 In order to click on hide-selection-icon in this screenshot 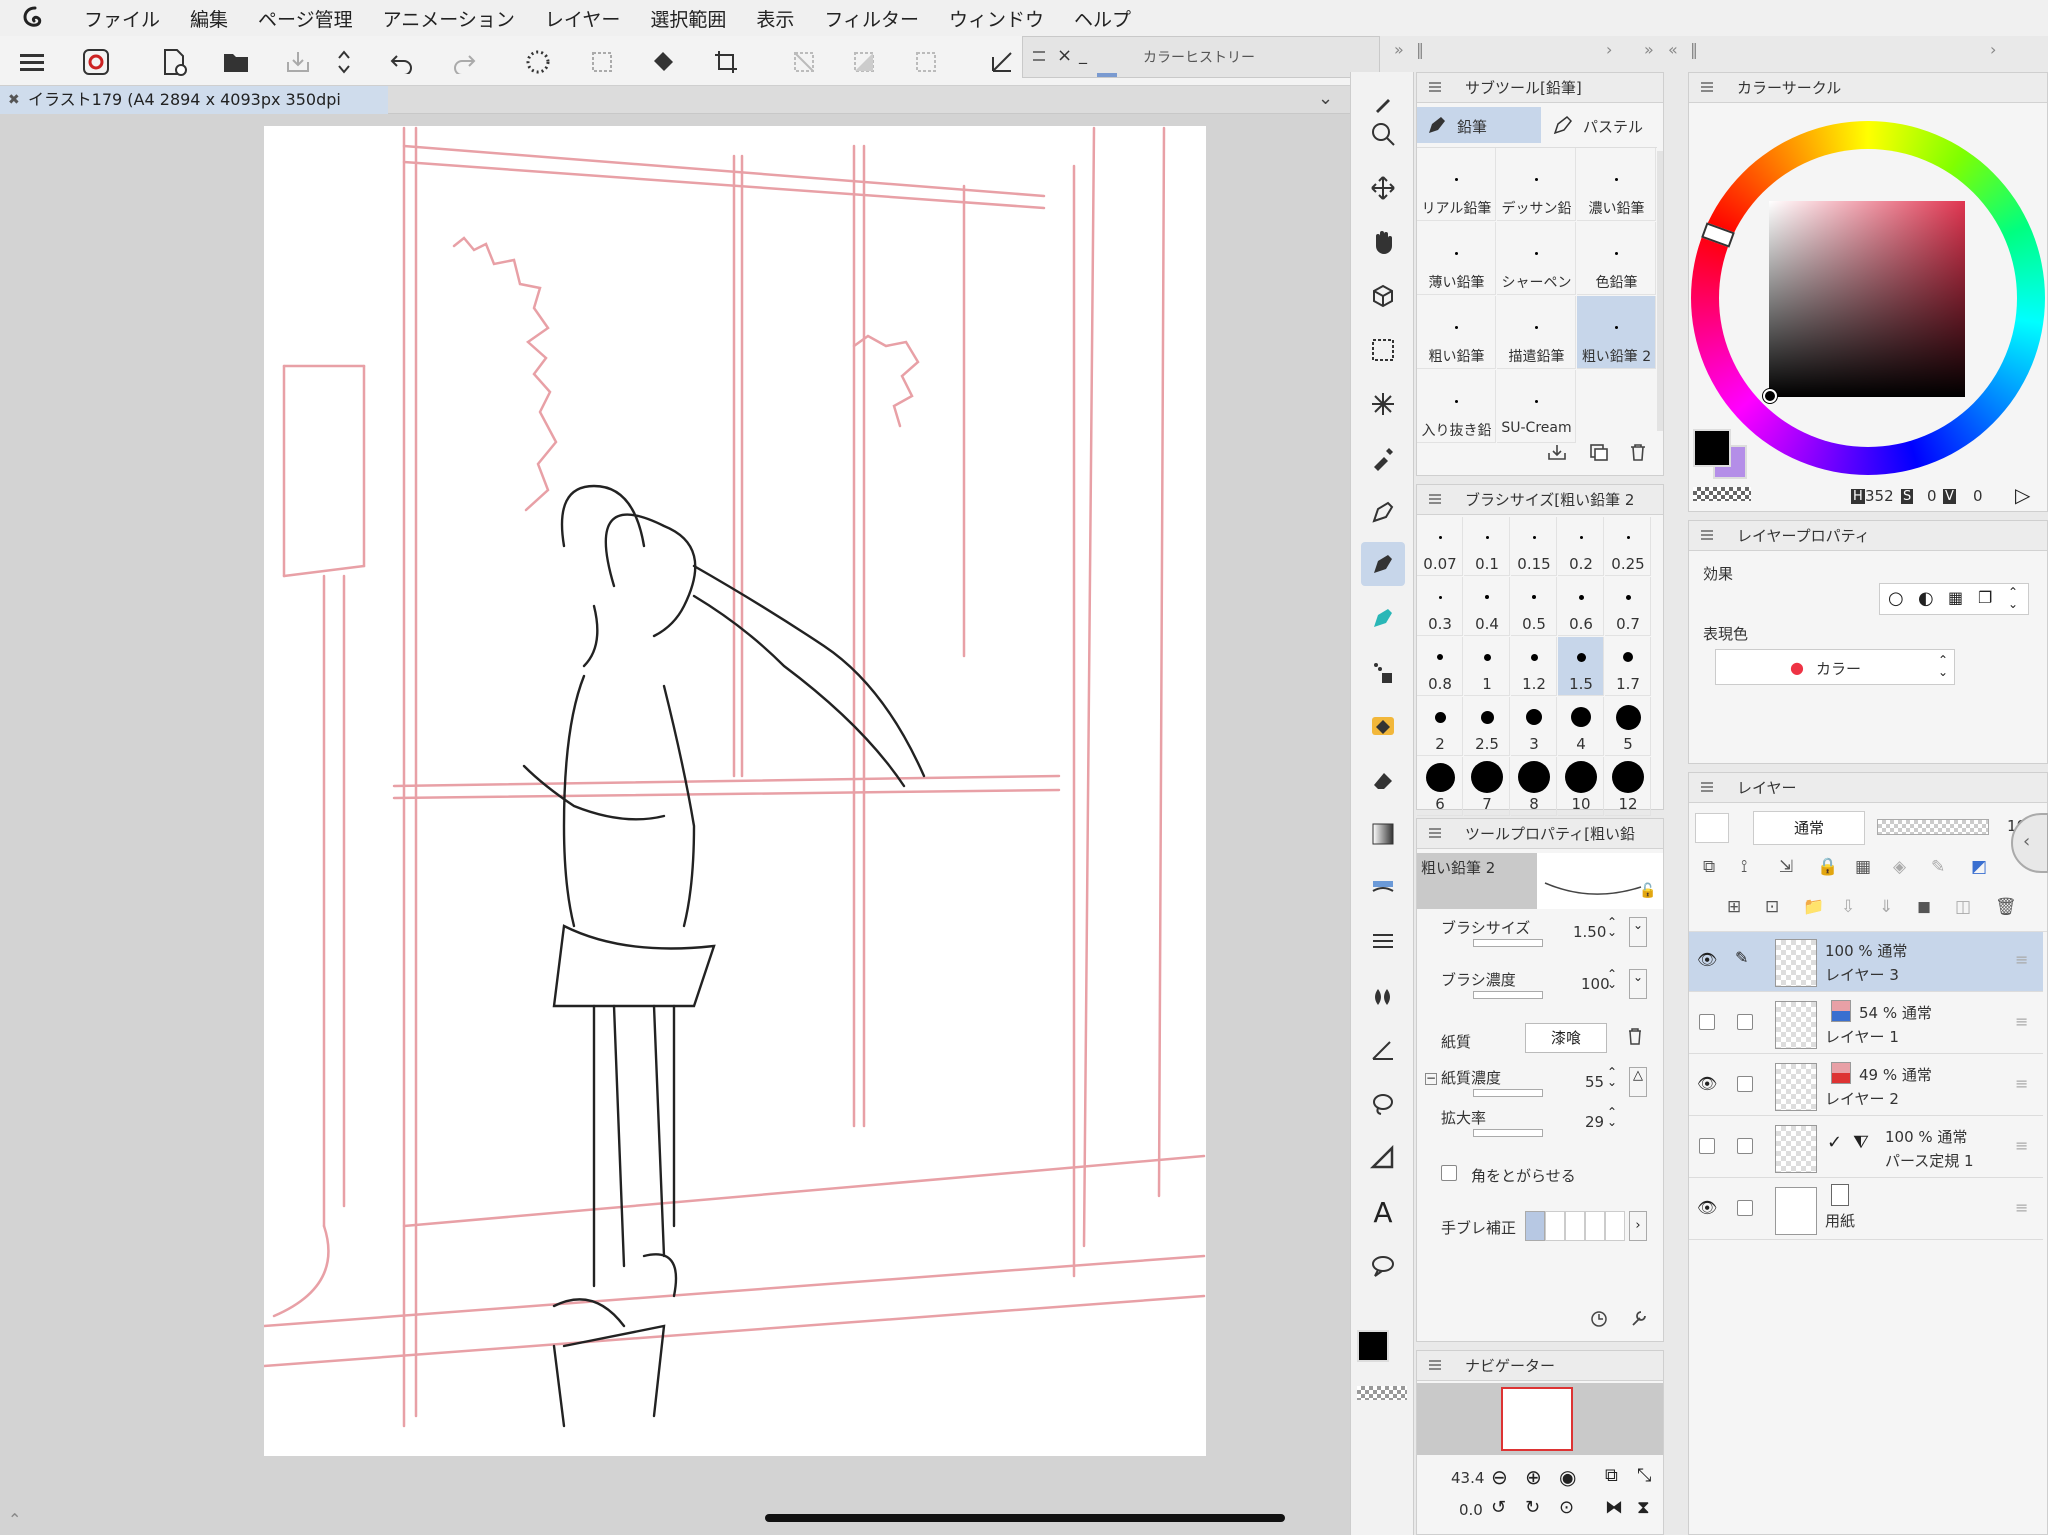, I will do `click(804, 62)`.